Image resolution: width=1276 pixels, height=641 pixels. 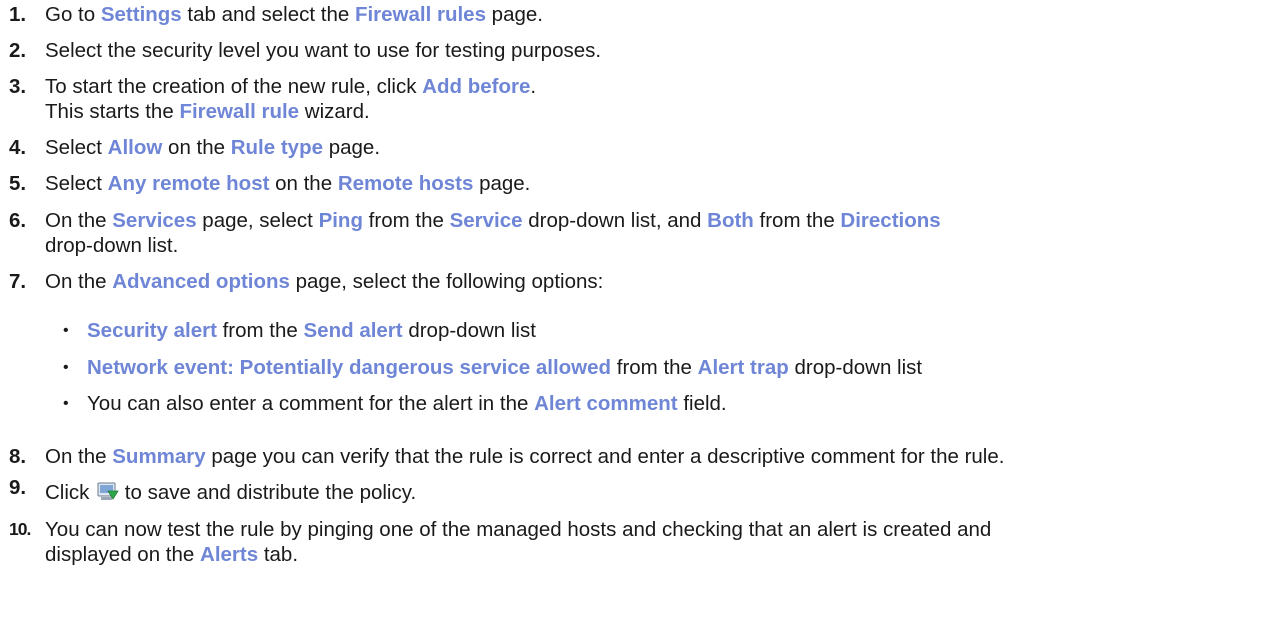 What do you see at coordinates (890, 220) in the screenshot?
I see `ui-term: Directions` at bounding box center [890, 220].